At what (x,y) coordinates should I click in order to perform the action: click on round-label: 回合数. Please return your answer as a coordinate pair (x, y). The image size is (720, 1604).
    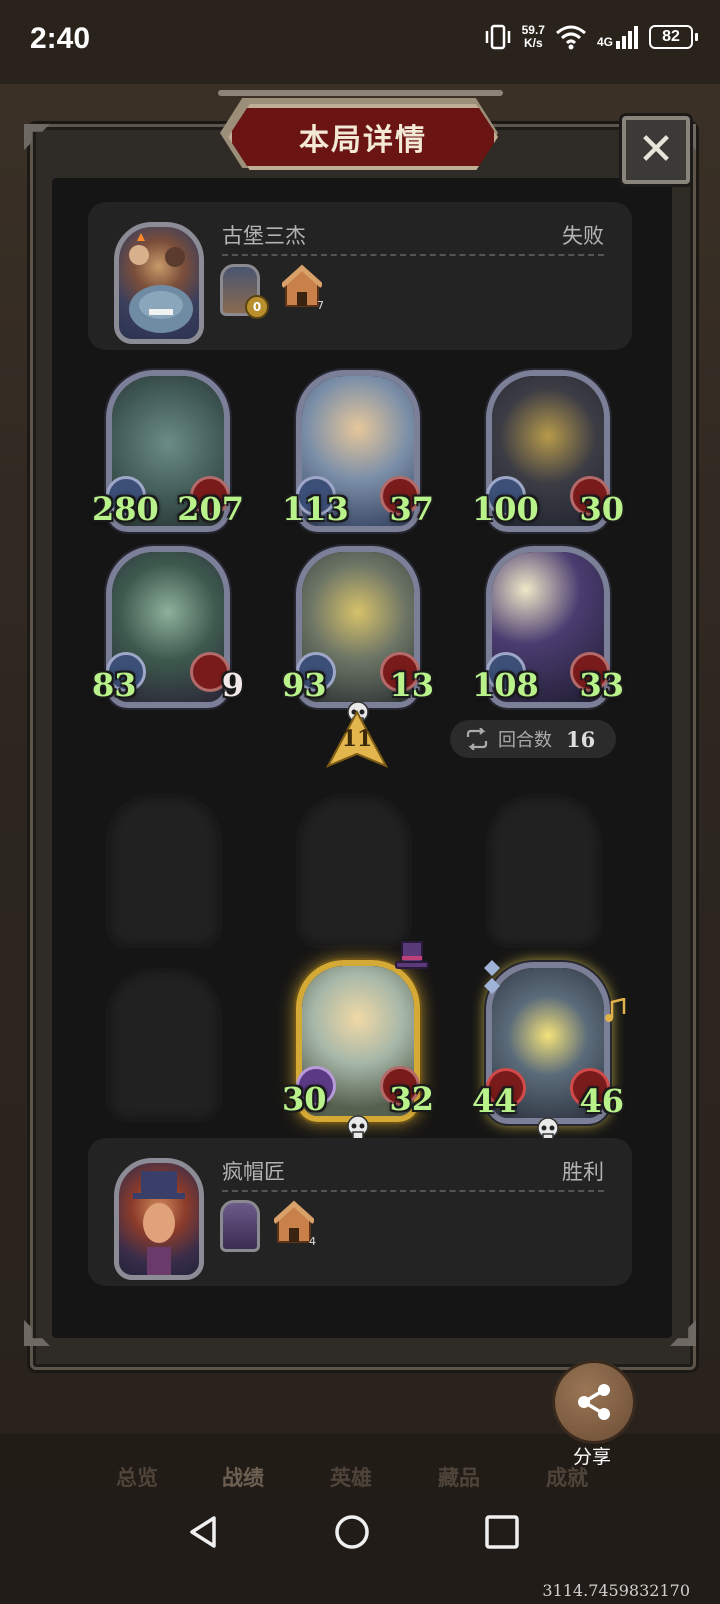
    Looking at the image, I should click on (525, 740).